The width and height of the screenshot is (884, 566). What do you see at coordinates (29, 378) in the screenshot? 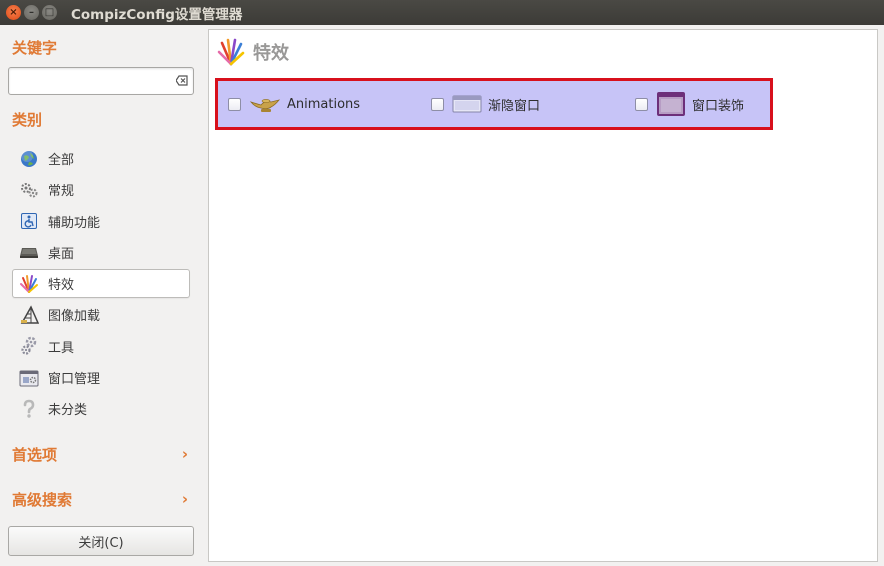
I see `window-management-icon` at bounding box center [29, 378].